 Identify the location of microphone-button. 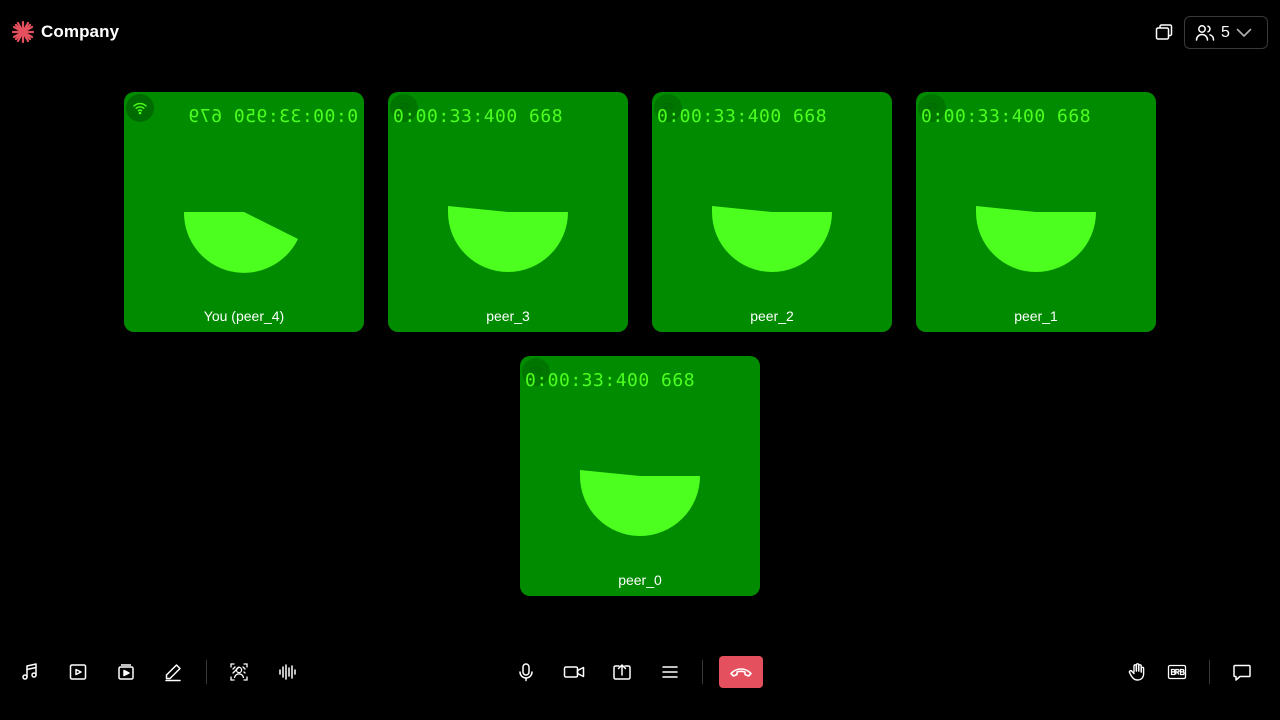
(526, 672).